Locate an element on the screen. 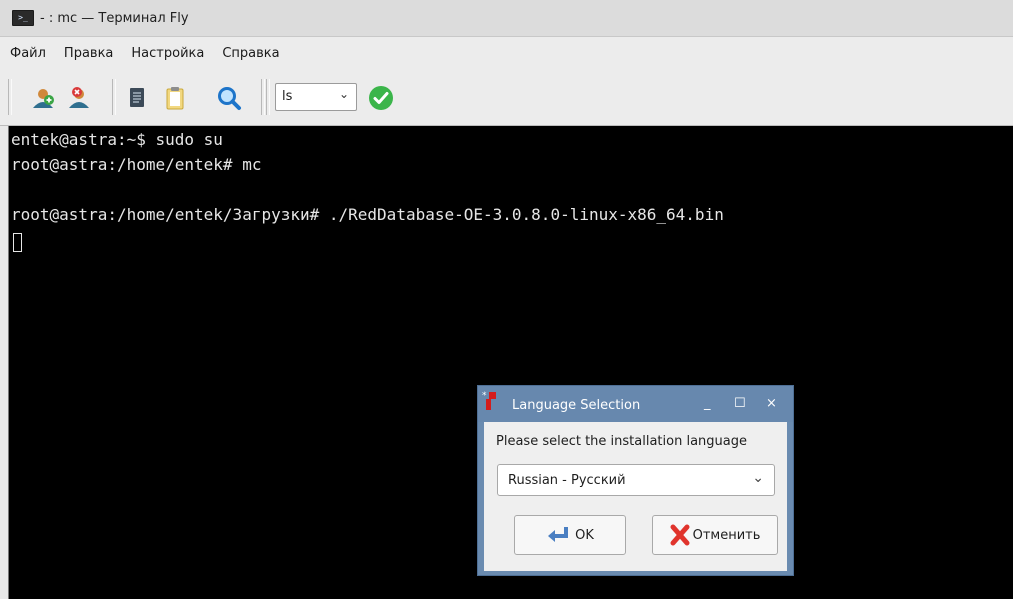 This screenshot has width=1013, height=599. command-combo-value: ls is located at coordinates (287, 96).